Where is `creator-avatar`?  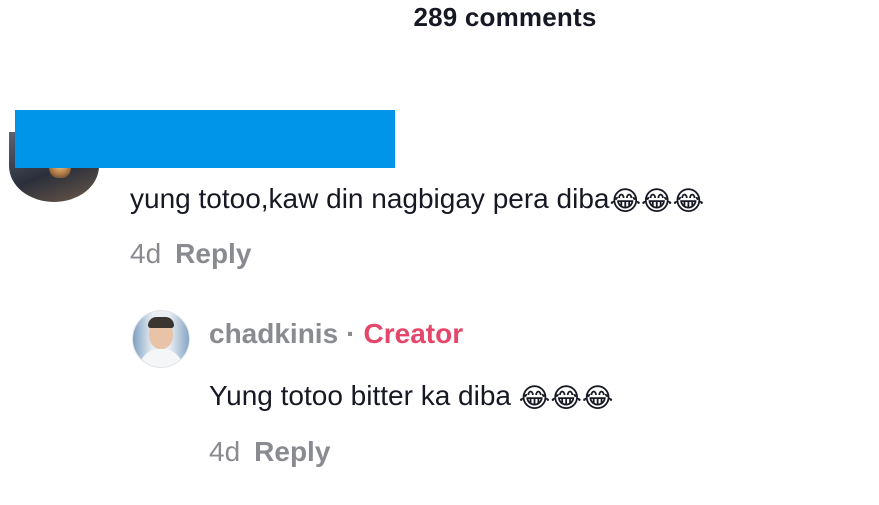
creator-avatar is located at coordinates (161, 339).